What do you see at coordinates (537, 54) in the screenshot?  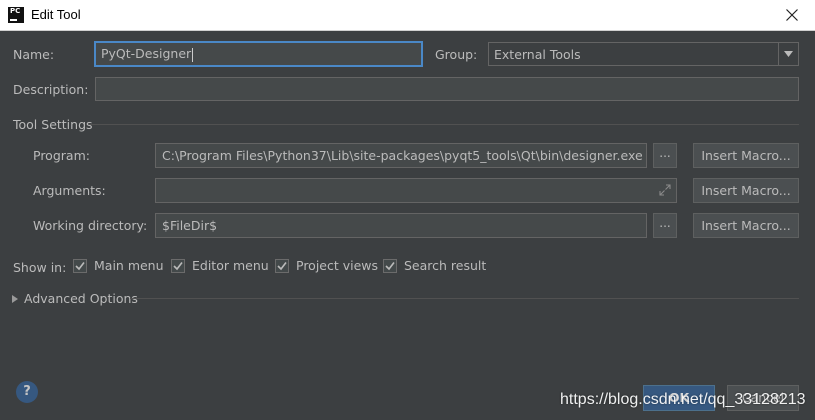 I see `group-combobox-value: External Tools` at bounding box center [537, 54].